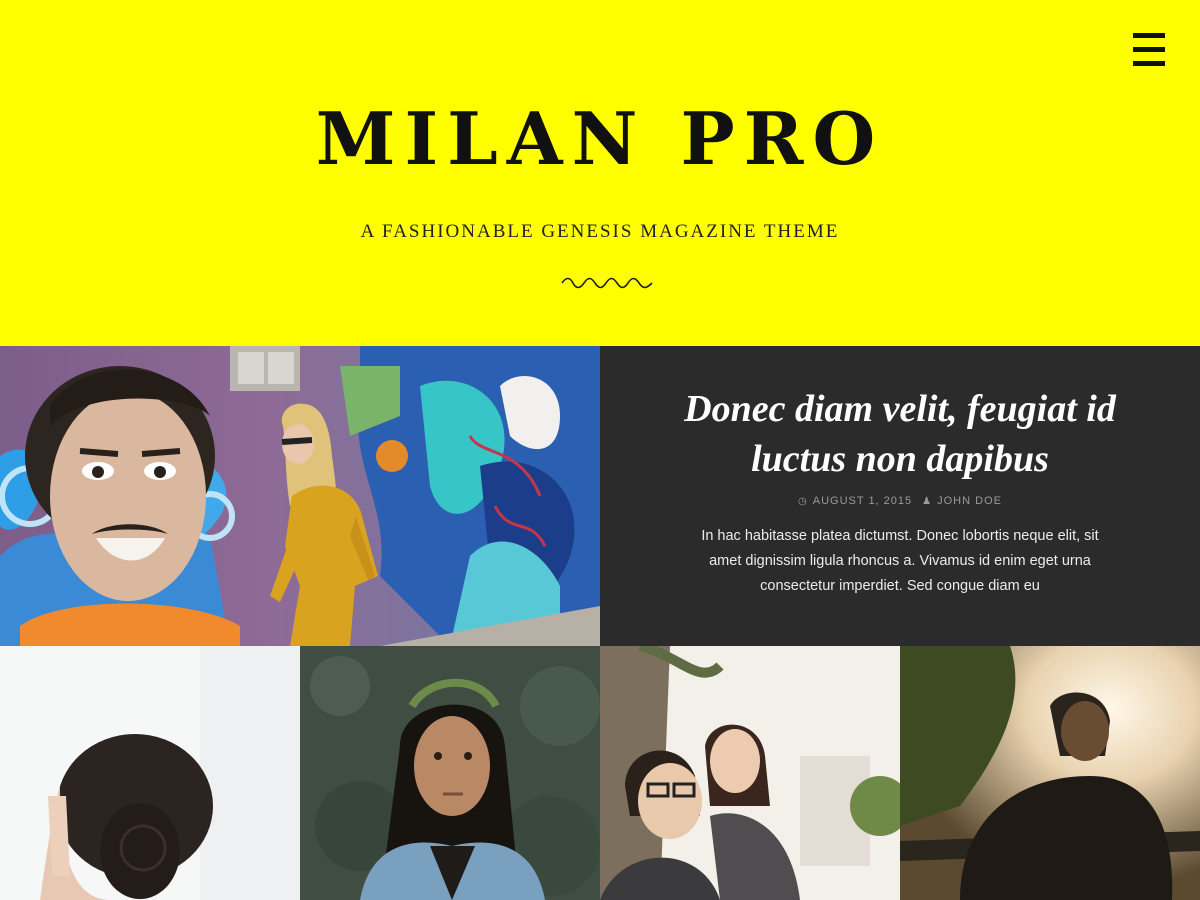 Image resolution: width=1200 pixels, height=900 pixels. I want to click on site-title: MILAN PRO, so click(600, 139).